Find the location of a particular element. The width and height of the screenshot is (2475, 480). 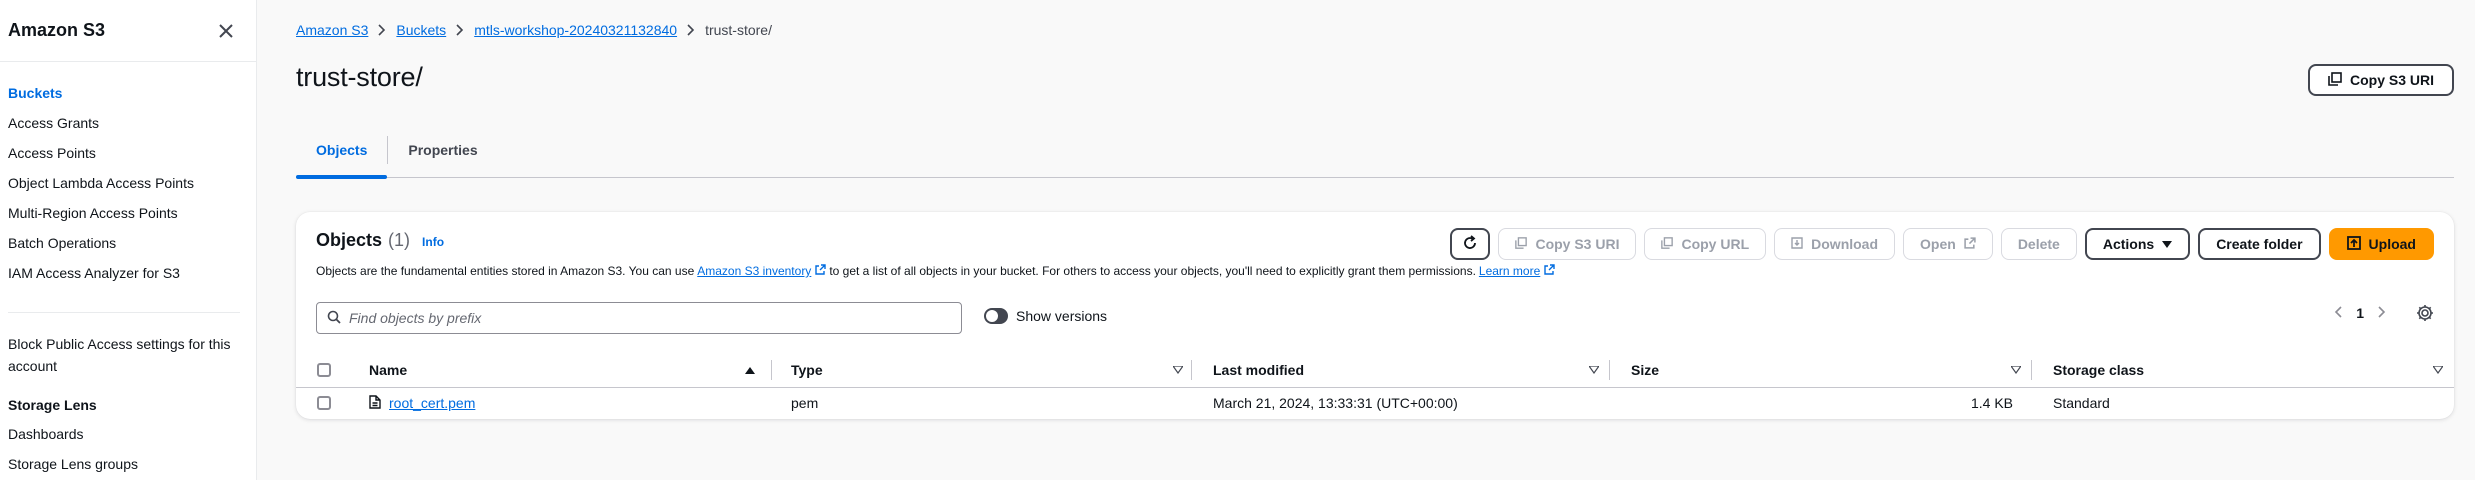

copy-url-label: Copy URL is located at coordinates (1715, 244).